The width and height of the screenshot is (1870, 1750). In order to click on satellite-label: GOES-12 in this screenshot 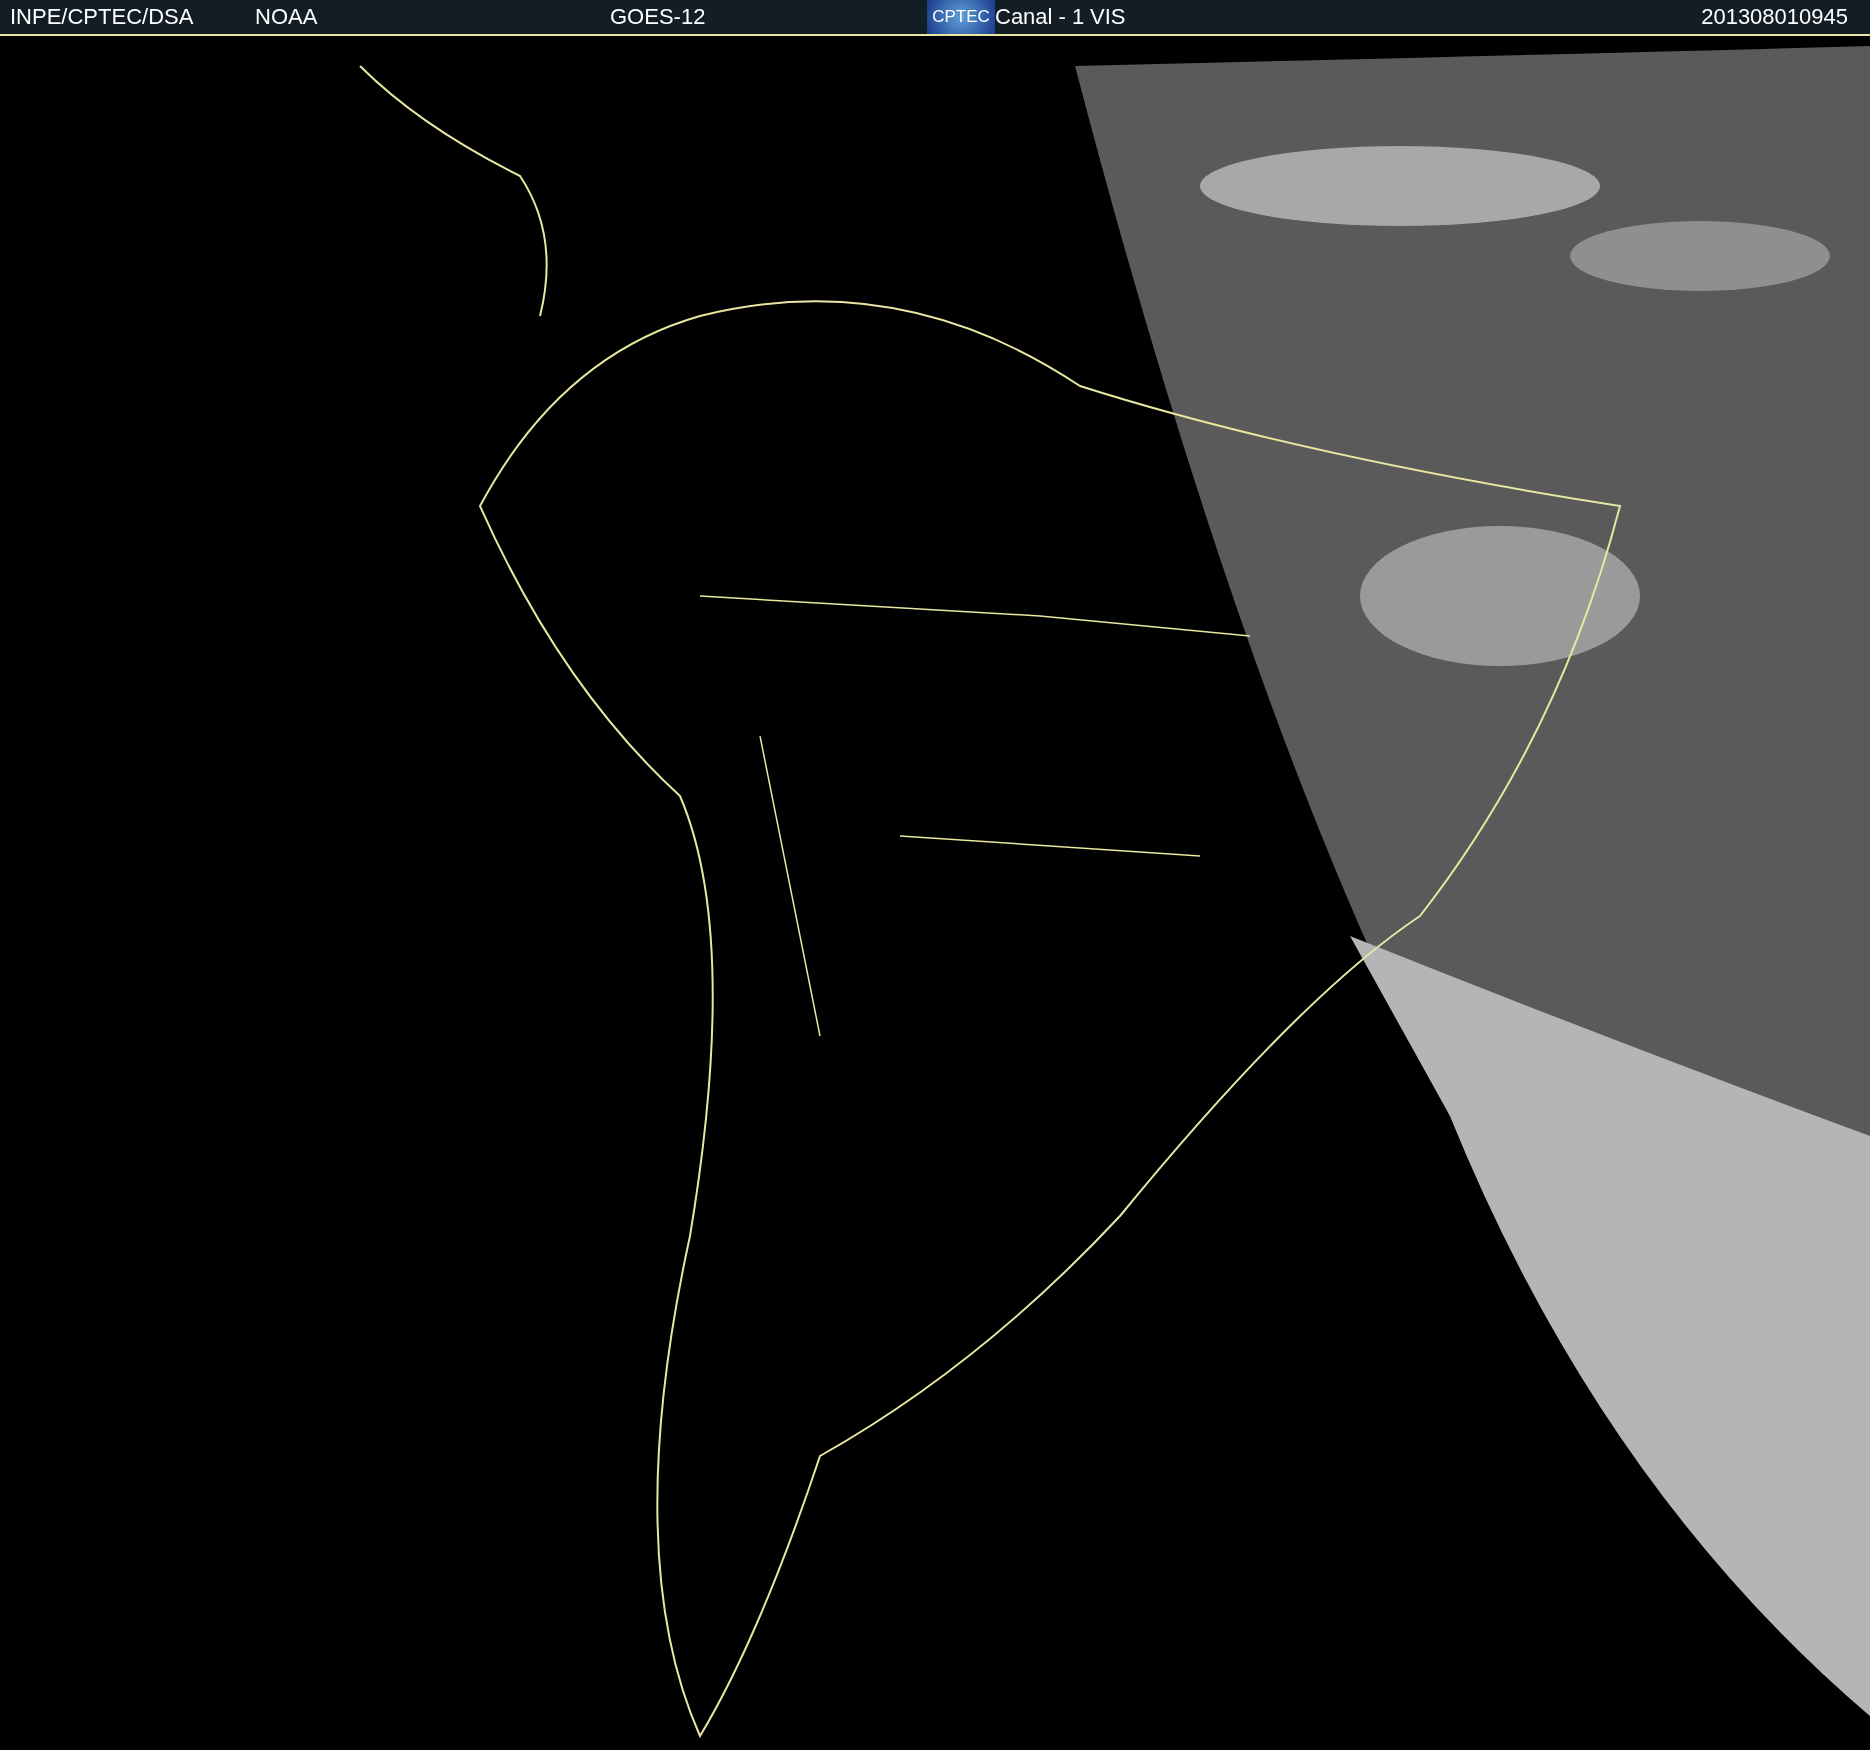, I will do `click(658, 17)`.